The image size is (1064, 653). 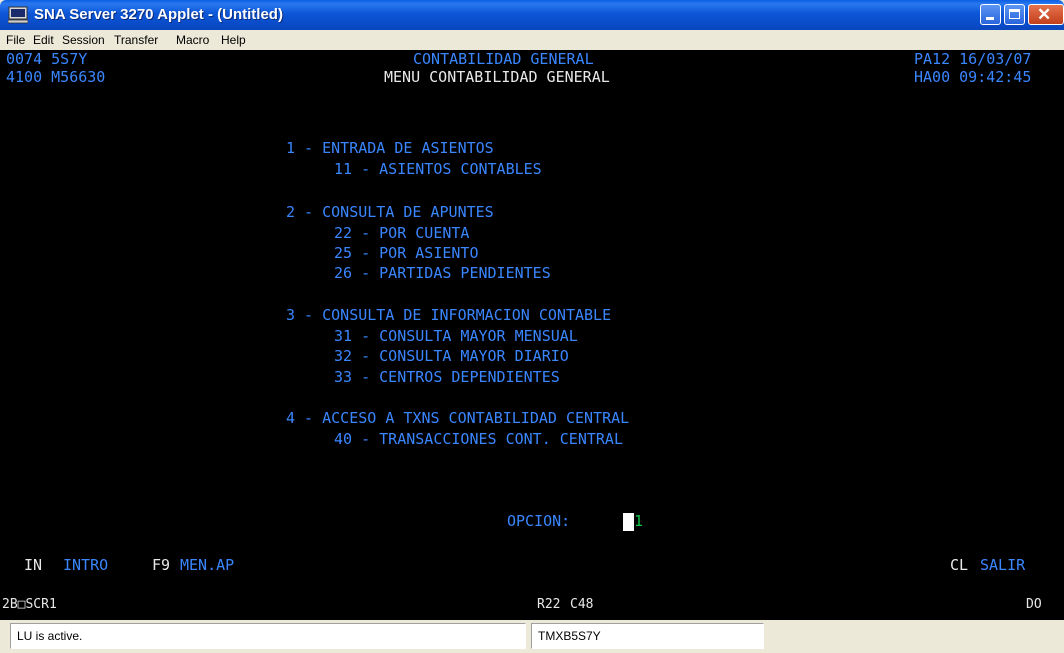 What do you see at coordinates (402, 233) in the screenshot?
I see `menu-option-22: 22 - POR CUENTA` at bounding box center [402, 233].